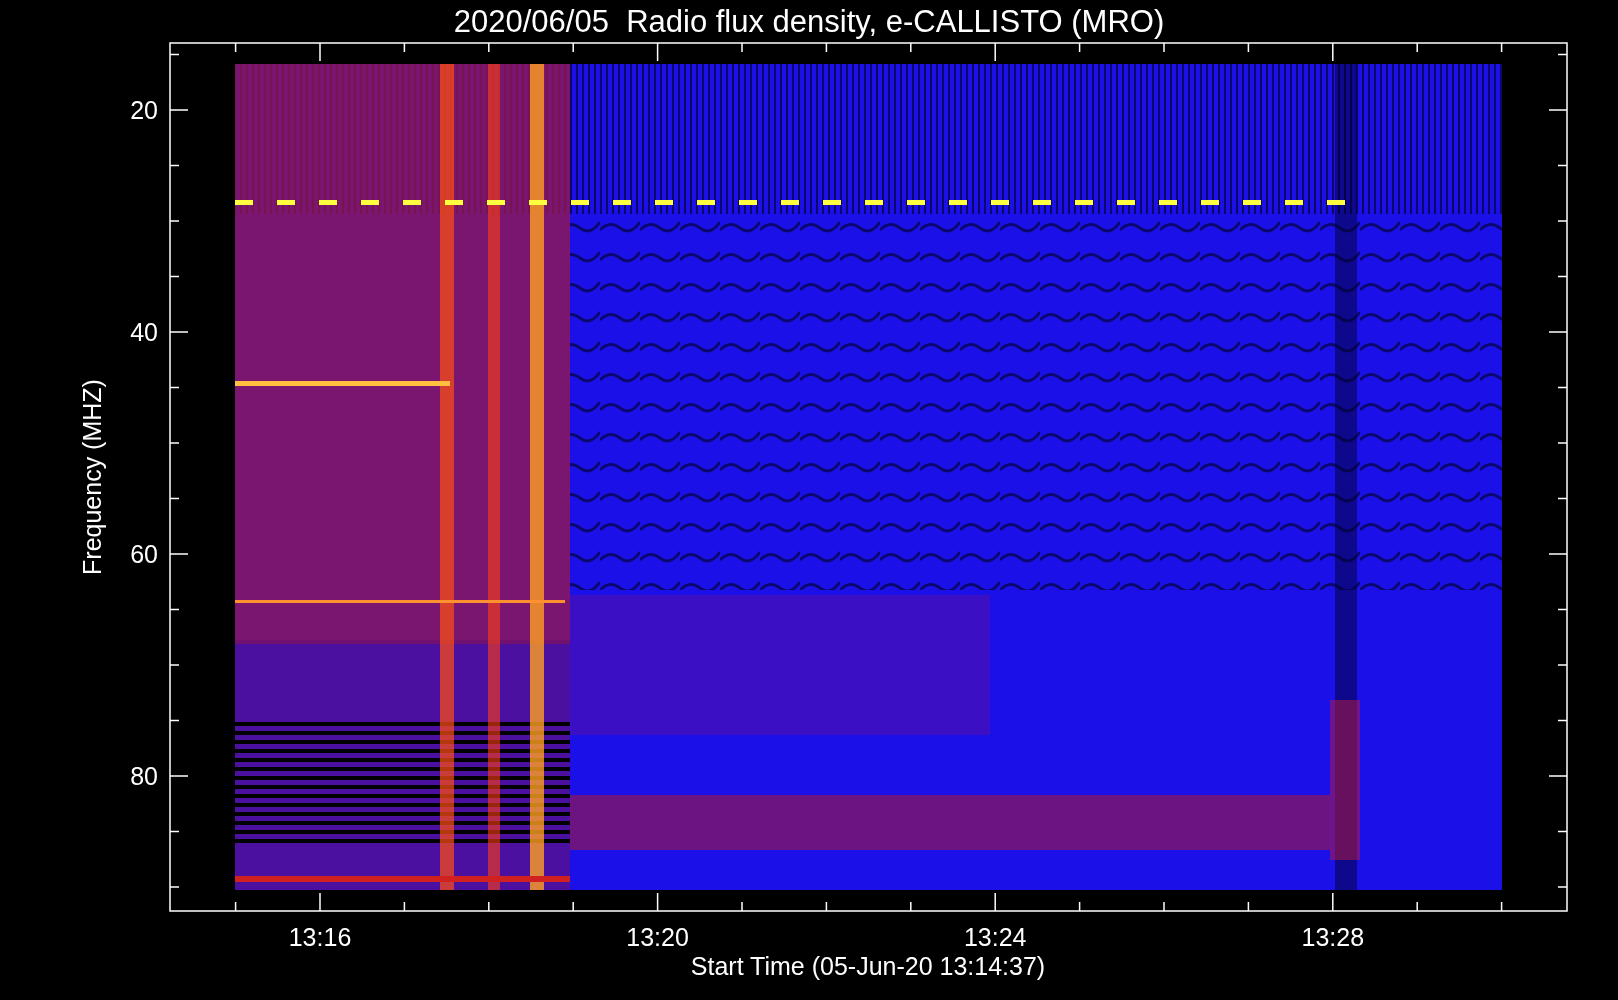  Describe the element at coordinates (320, 937) in the screenshot. I see `x-tick-label: 13:16` at that location.